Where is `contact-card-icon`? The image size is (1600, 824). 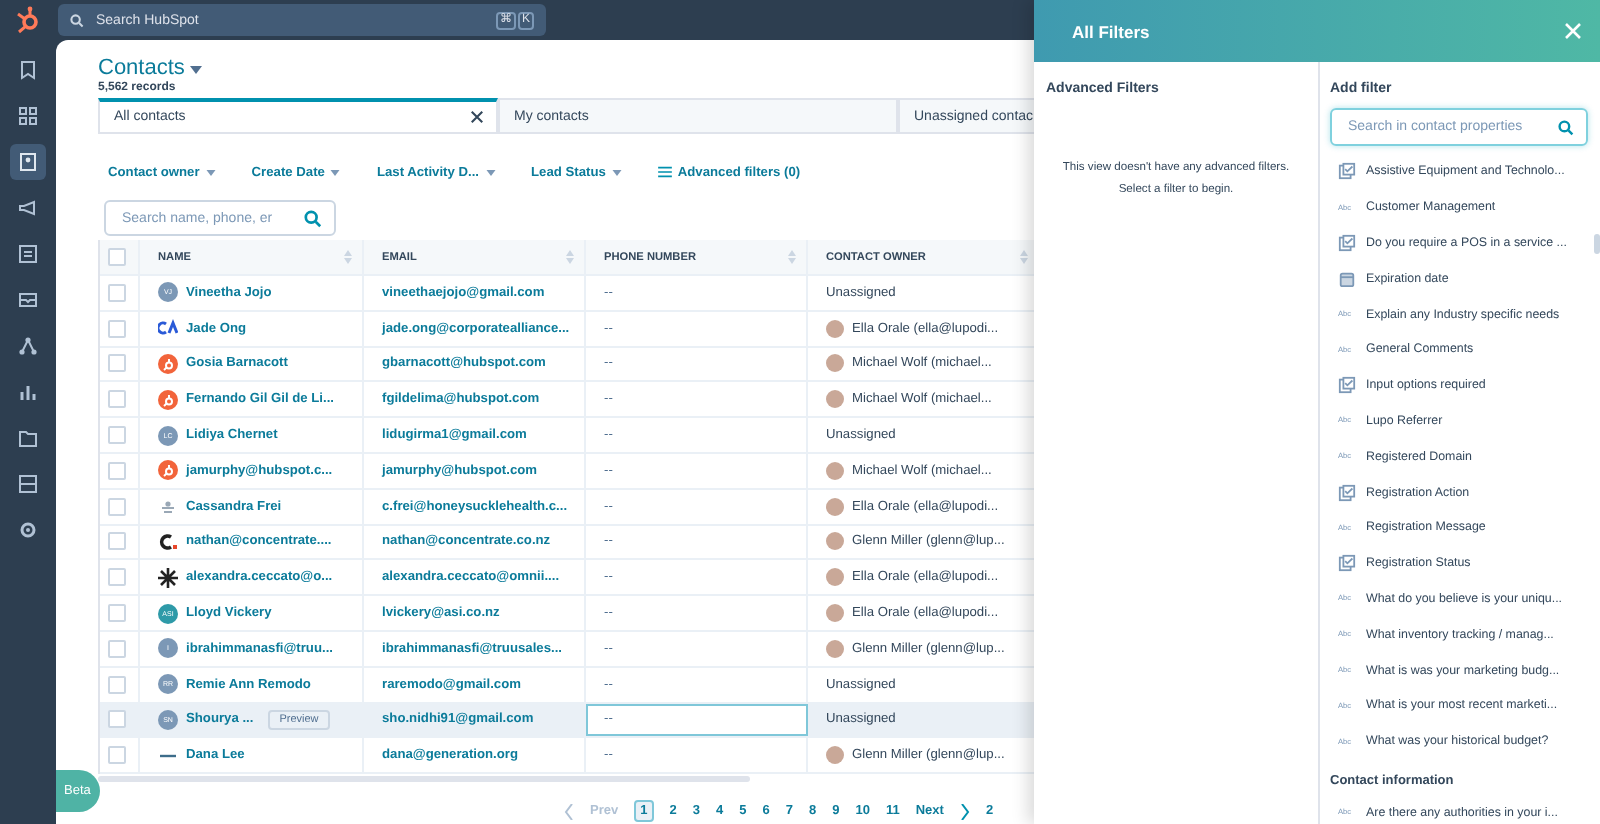
contact-card-icon is located at coordinates (28, 162).